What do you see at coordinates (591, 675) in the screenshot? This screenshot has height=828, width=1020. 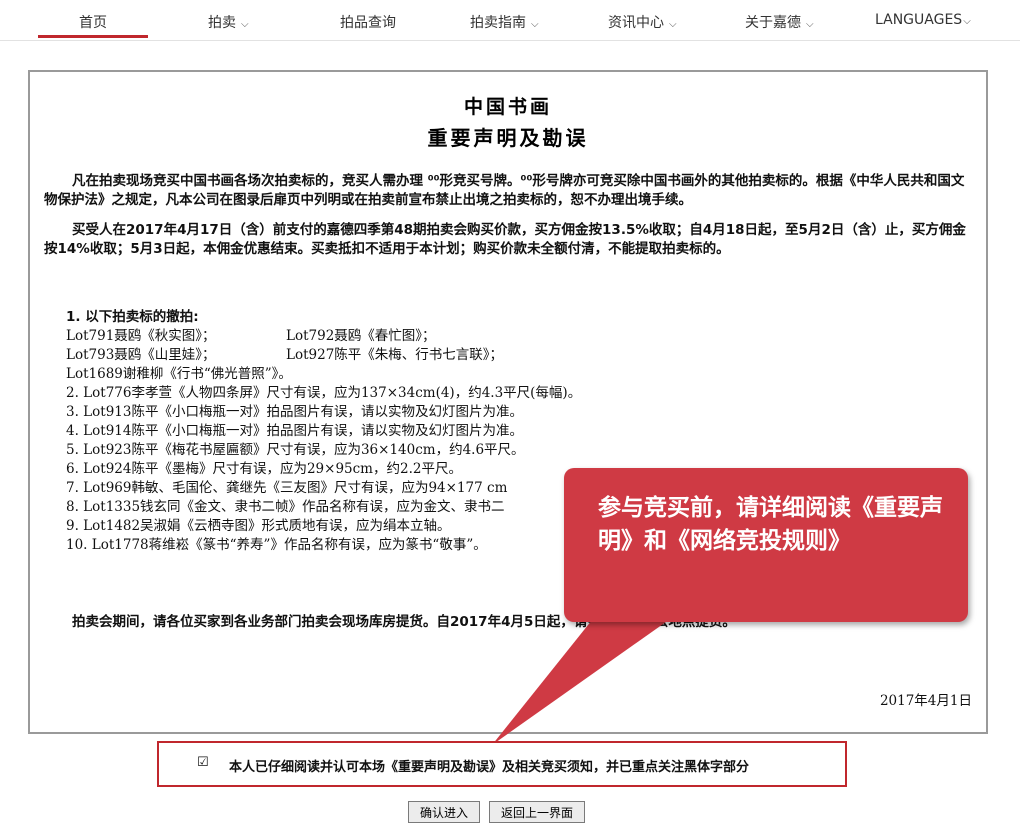 I see `callout-pointer` at bounding box center [591, 675].